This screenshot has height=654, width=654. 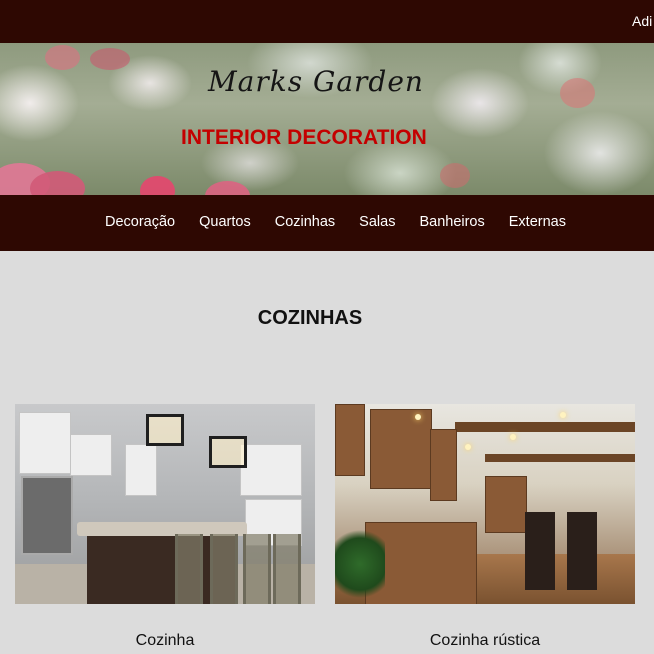 I want to click on nav-item-salas: Salas, so click(x=377, y=222).